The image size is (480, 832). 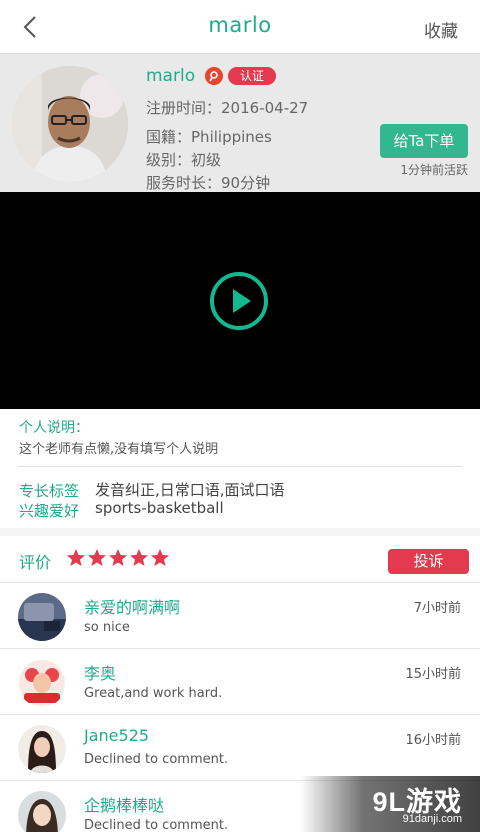 I want to click on level-value: 初级, so click(x=206, y=160).